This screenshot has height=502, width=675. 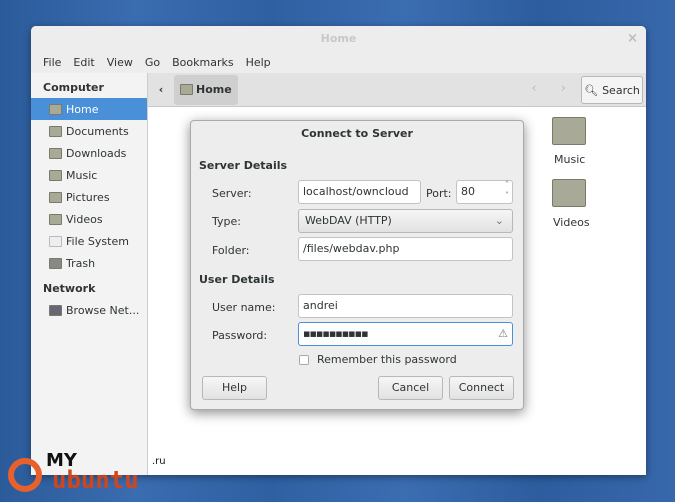 I want to click on breadcrumb-home: Home, so click(x=206, y=89).